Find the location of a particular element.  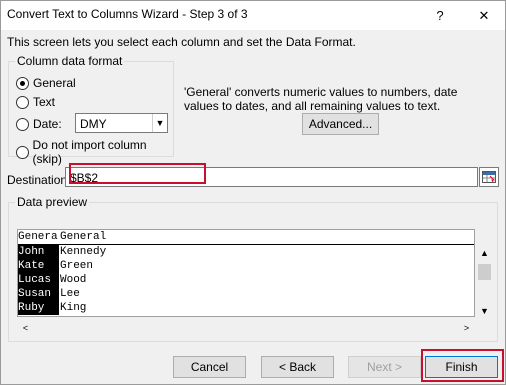

table-row: Kate Green is located at coordinates (55, 266).